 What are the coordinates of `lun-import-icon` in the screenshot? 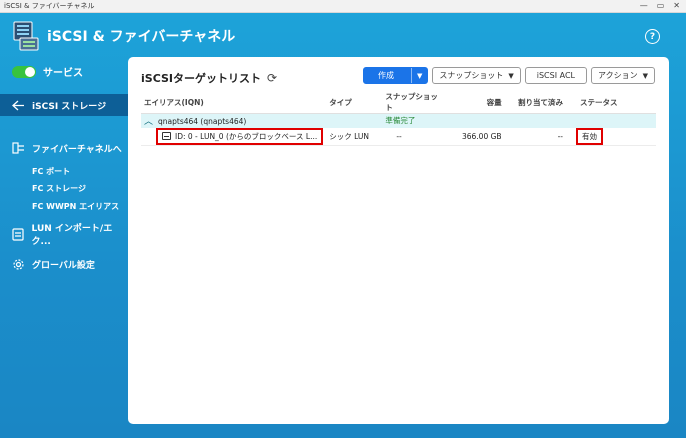 It's located at (18, 234).